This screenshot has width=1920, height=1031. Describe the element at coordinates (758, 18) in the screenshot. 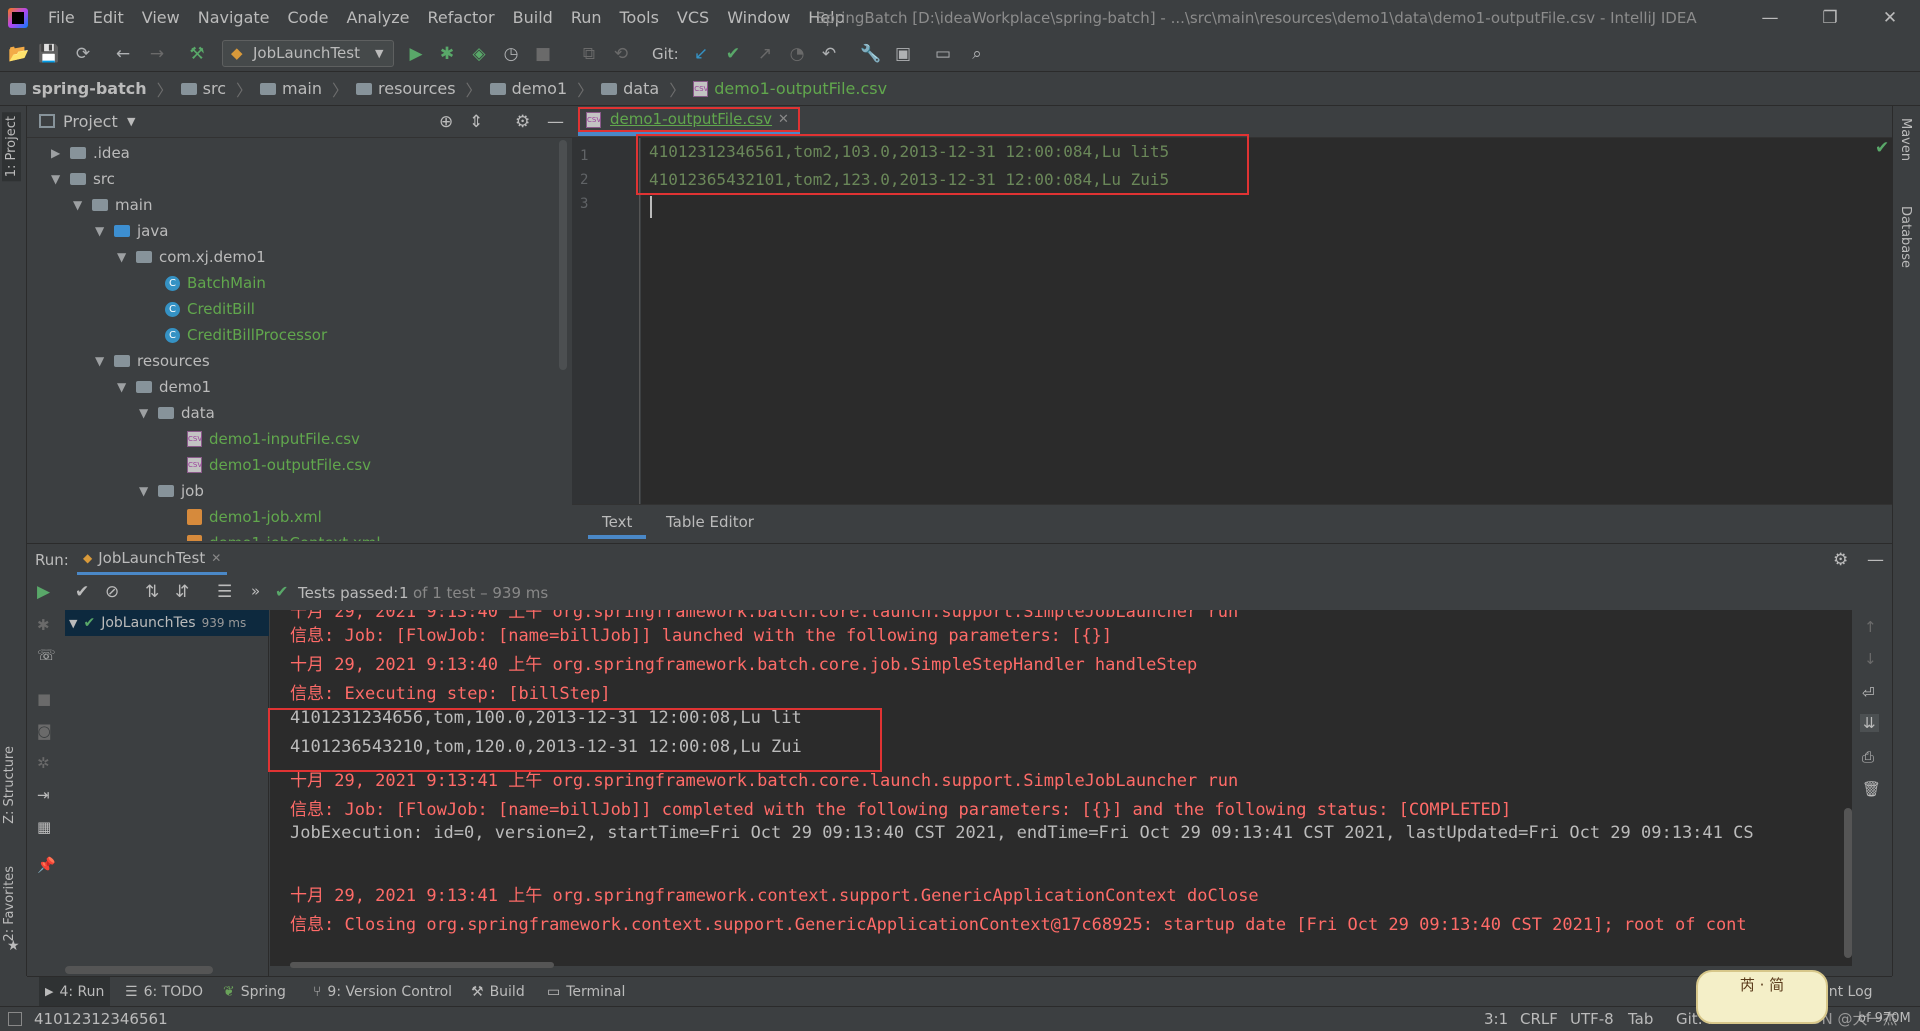

I see `menu-window: Window` at that location.